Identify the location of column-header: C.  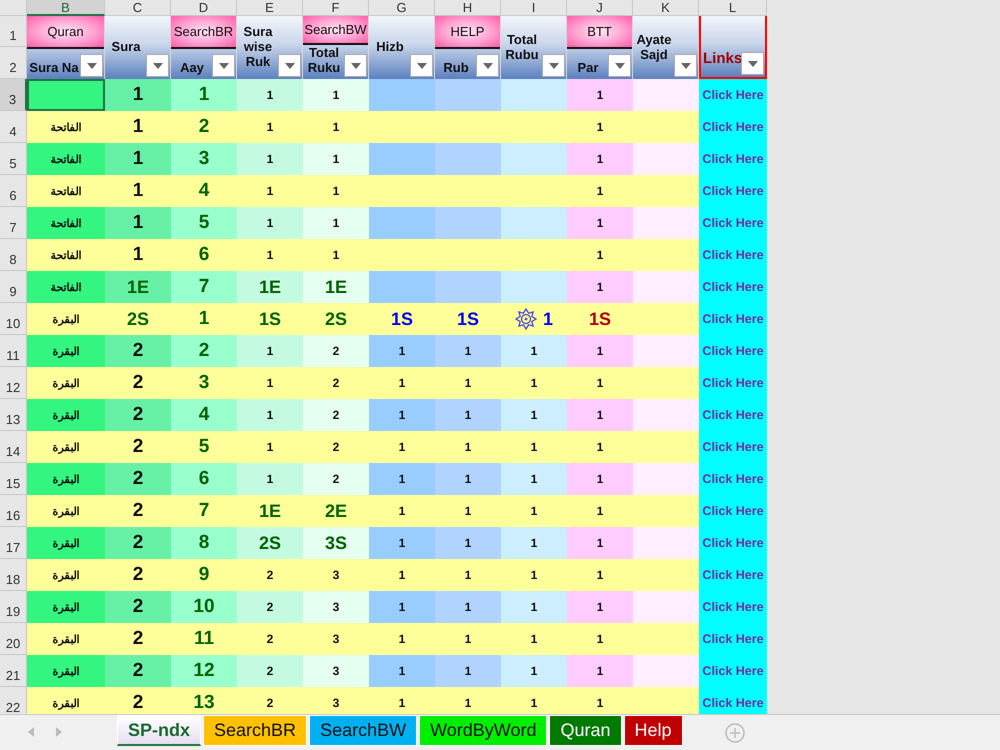
(138, 8).